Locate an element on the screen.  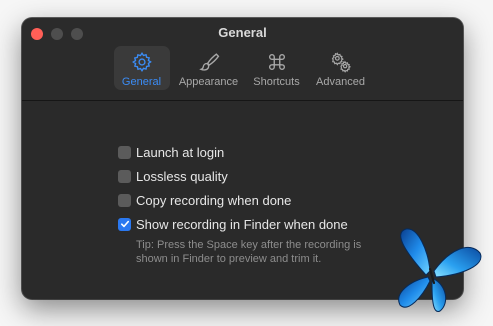
lossless-quality-option: Lossless quality is located at coordinates (247, 176).